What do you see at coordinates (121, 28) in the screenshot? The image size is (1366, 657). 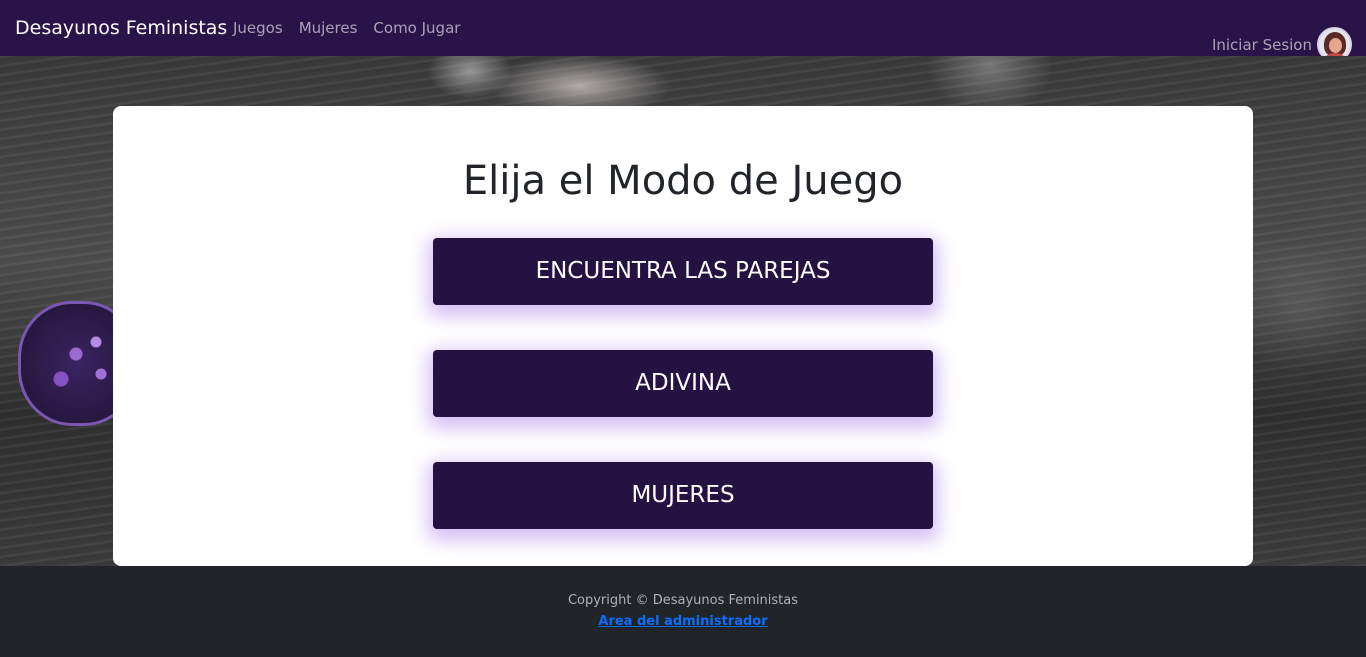 I see `brand-link: Desayunos Feministas` at bounding box center [121, 28].